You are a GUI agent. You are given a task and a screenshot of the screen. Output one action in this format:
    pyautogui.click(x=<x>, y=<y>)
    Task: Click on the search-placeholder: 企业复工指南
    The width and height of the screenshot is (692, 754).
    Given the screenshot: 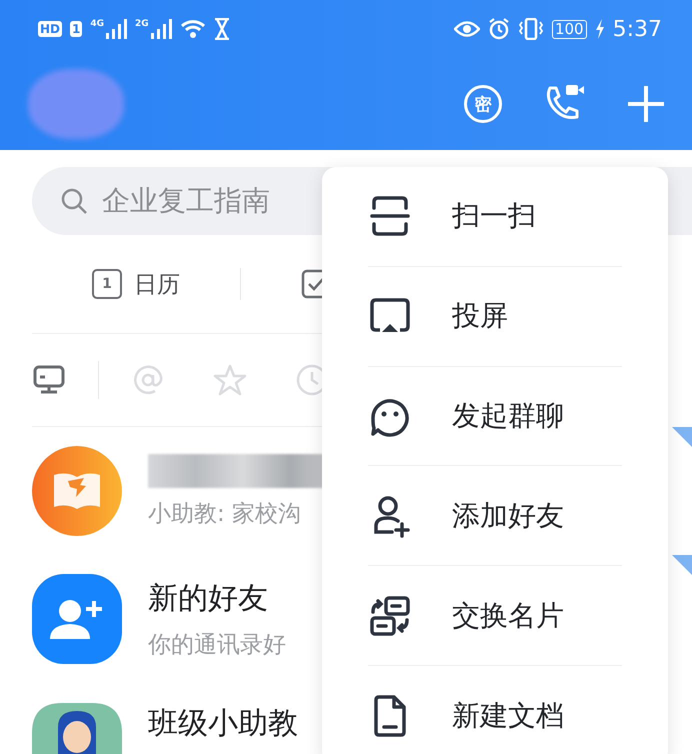 What is the action you would take?
    pyautogui.click(x=186, y=201)
    